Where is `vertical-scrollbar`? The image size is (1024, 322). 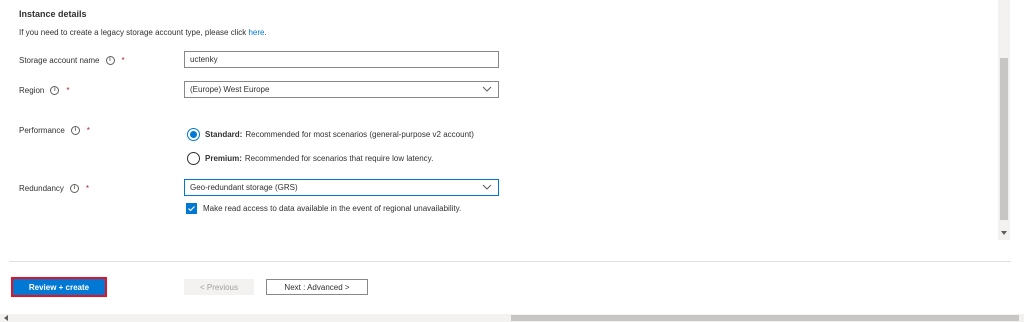
vertical-scrollbar is located at coordinates (1004, 120).